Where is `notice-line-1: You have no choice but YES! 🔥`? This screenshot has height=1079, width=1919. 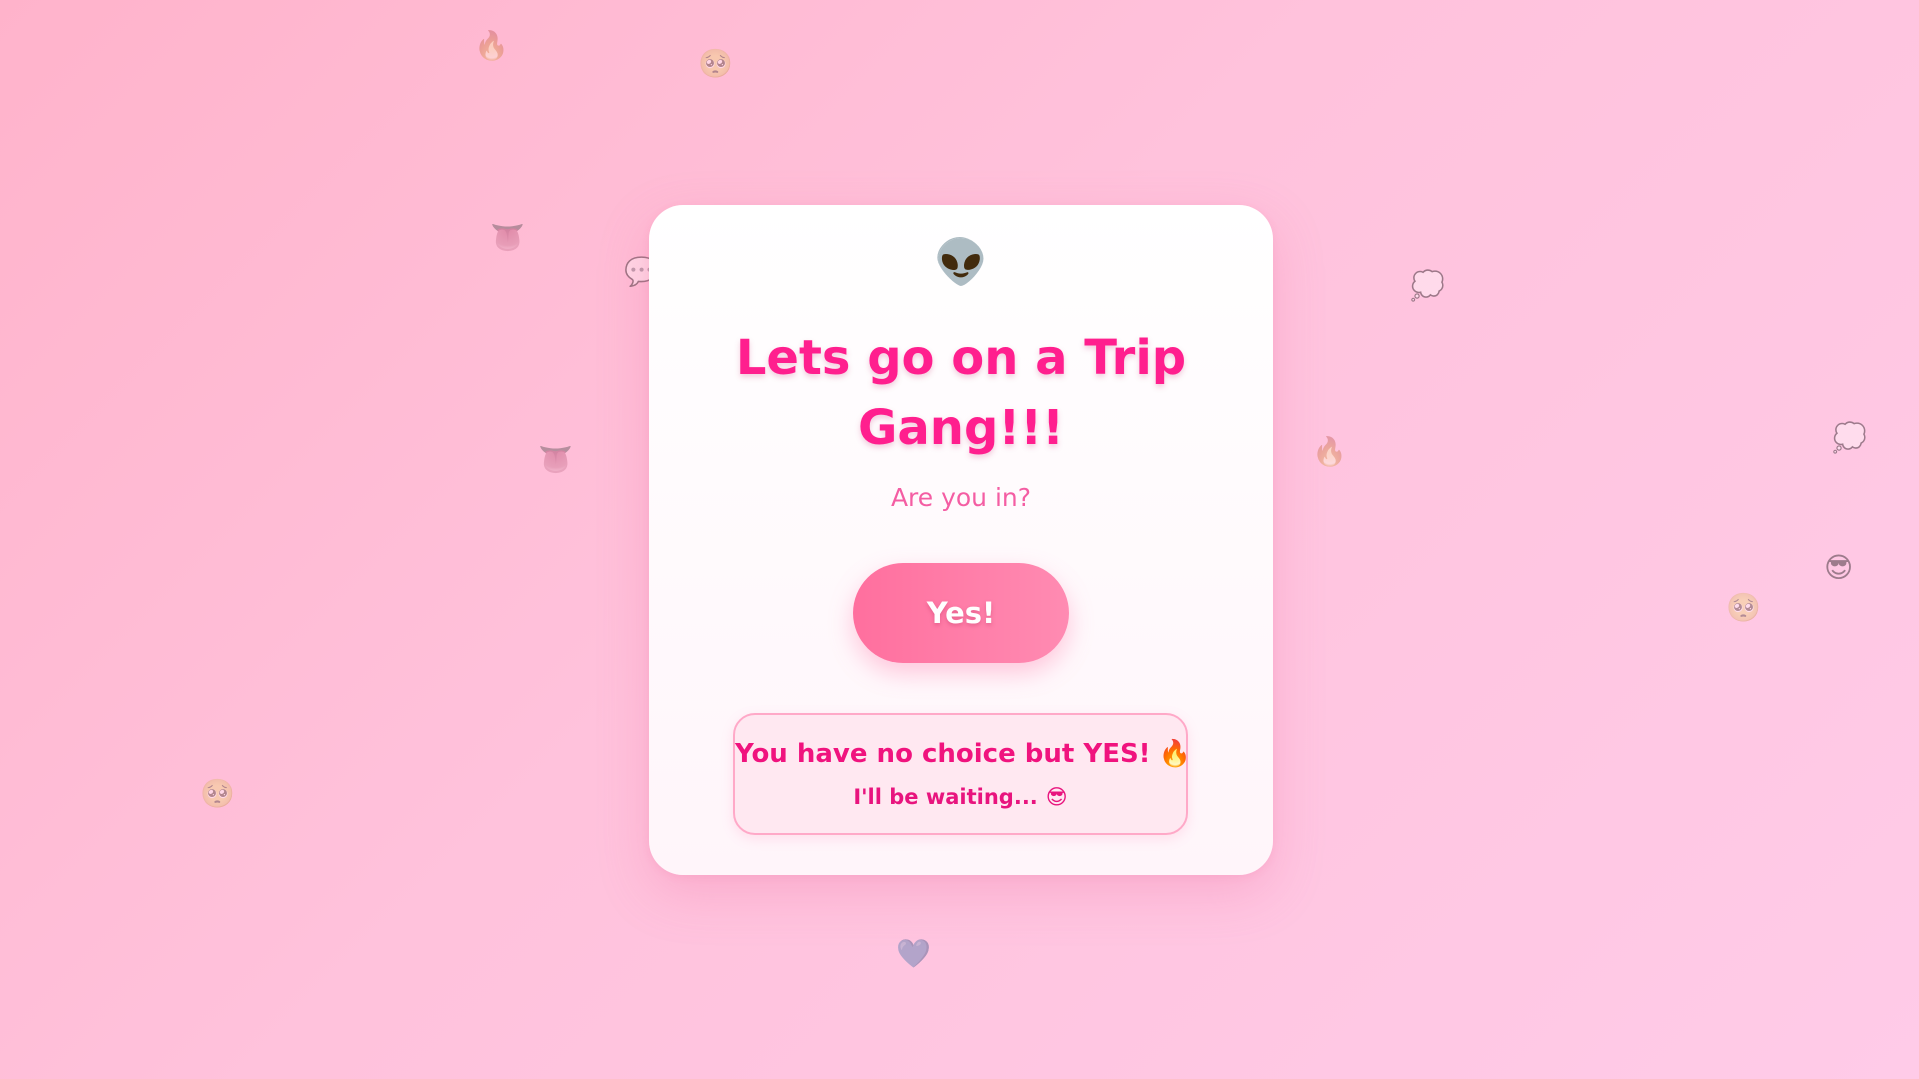
notice-line-1: You have no choice but YES! 🔥 is located at coordinates (963, 754).